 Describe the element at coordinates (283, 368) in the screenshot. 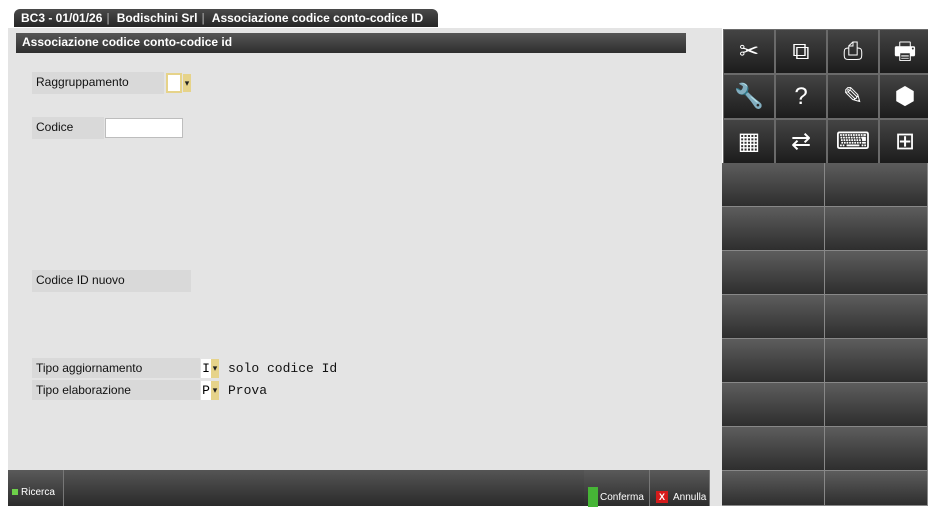

I see `tipo-aggiornamento-desc: solo codice Id` at that location.